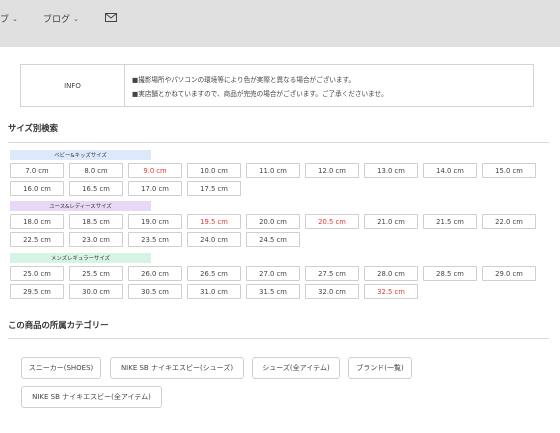 The height and width of the screenshot is (433, 560). What do you see at coordinates (214, 170) in the screenshot?
I see `size-button: 10.0 cm` at bounding box center [214, 170].